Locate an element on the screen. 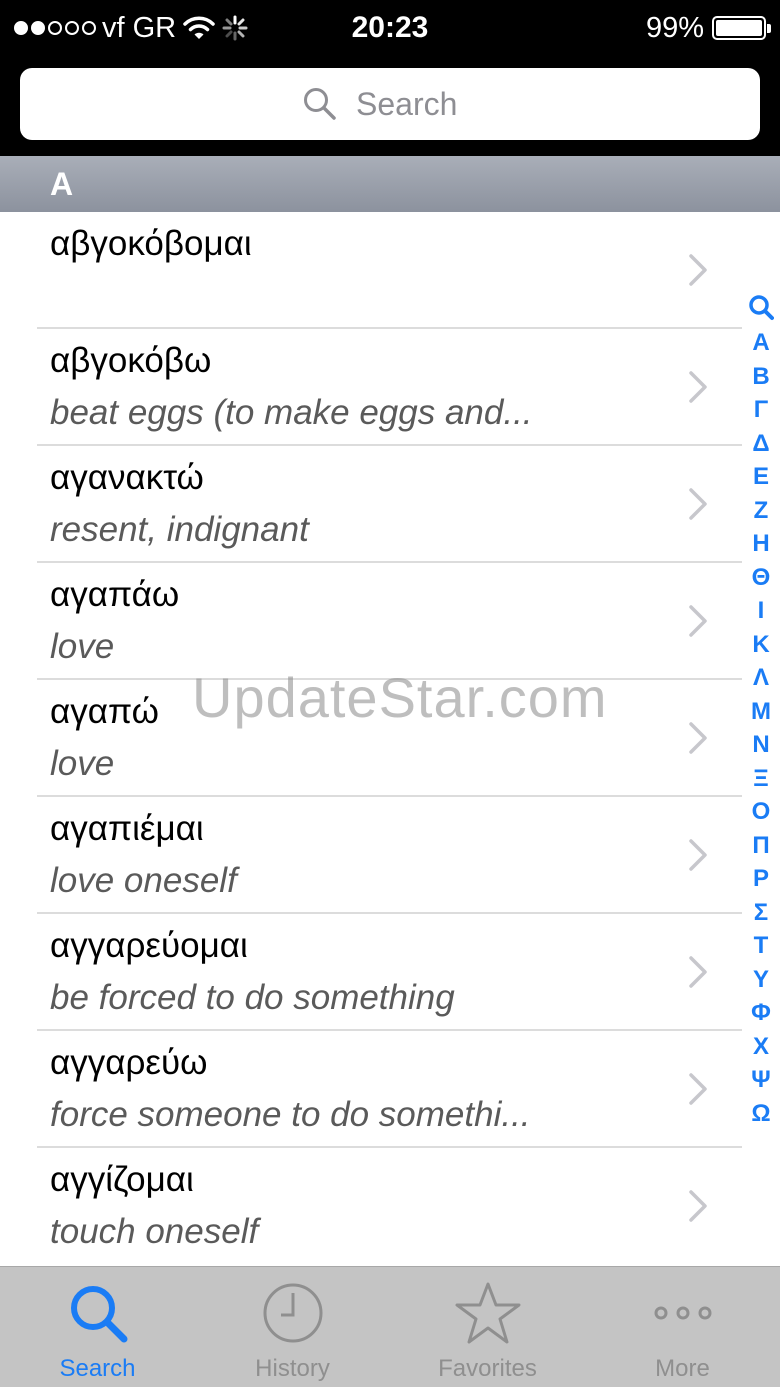 The width and height of the screenshot is (780, 1387). index-letter: A is located at coordinates (760, 343).